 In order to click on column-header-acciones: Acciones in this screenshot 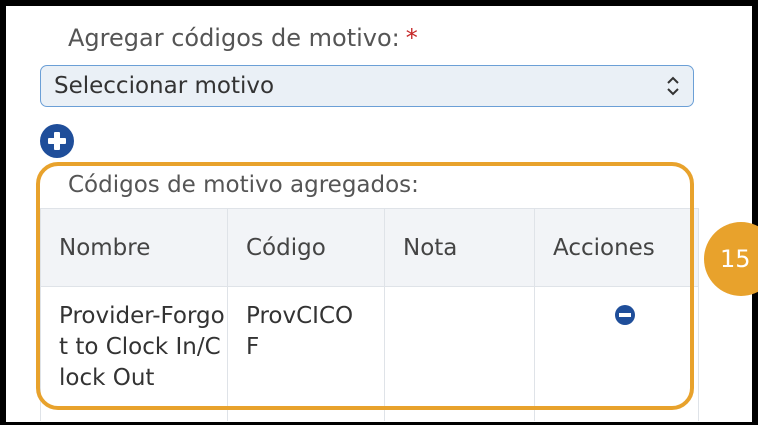, I will do `click(616, 247)`.